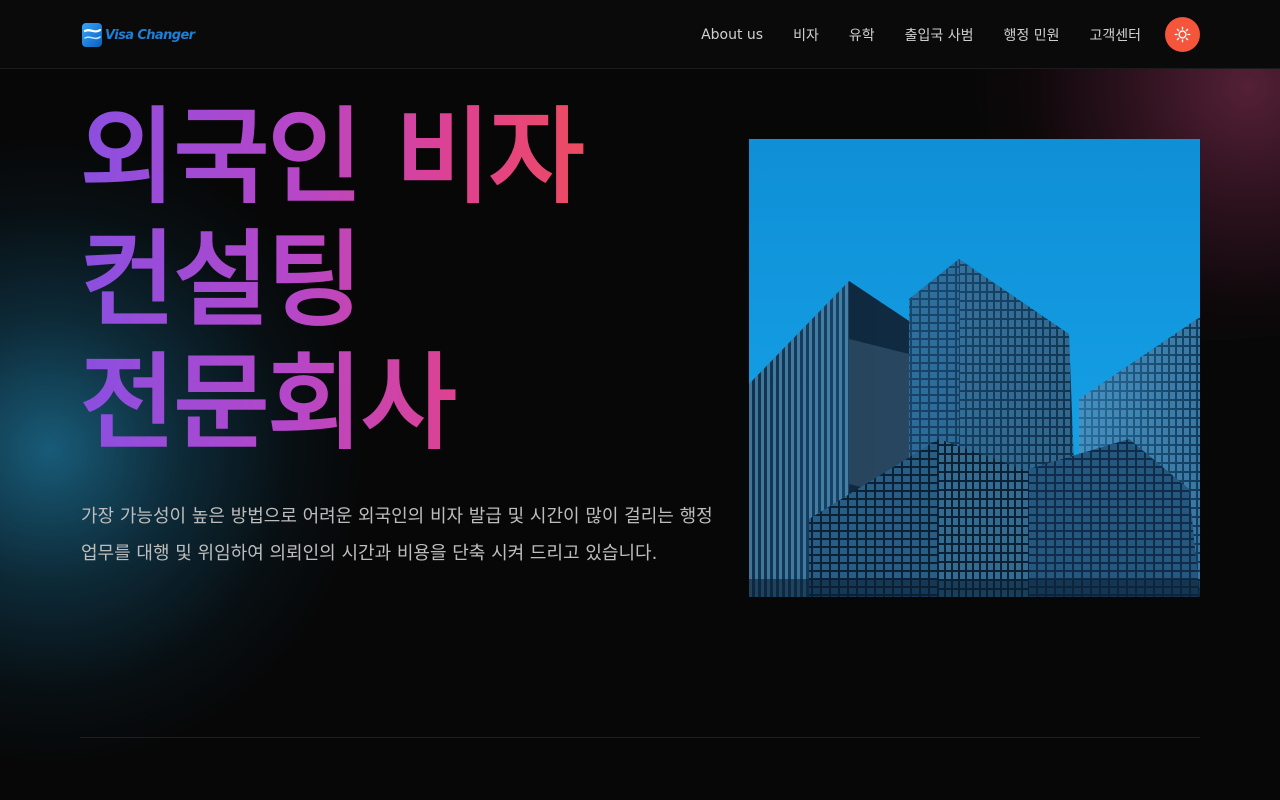  I want to click on hero-title-line-1: 외국인 비자, so click(380, 157).